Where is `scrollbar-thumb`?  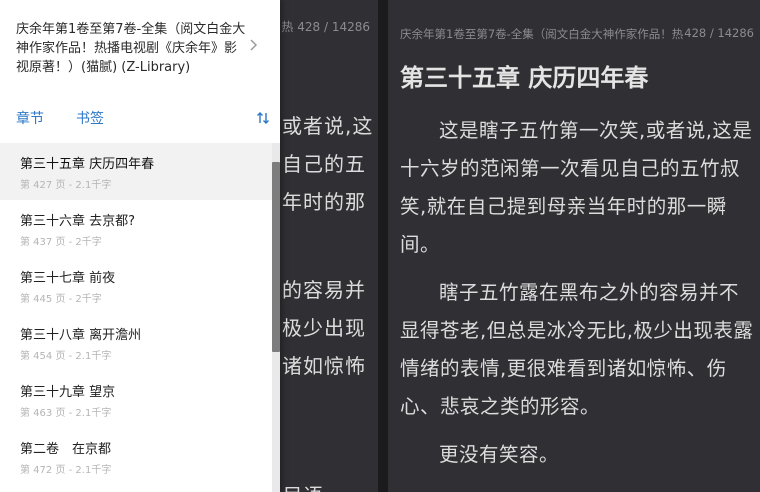 scrollbar-thumb is located at coordinates (276, 257).